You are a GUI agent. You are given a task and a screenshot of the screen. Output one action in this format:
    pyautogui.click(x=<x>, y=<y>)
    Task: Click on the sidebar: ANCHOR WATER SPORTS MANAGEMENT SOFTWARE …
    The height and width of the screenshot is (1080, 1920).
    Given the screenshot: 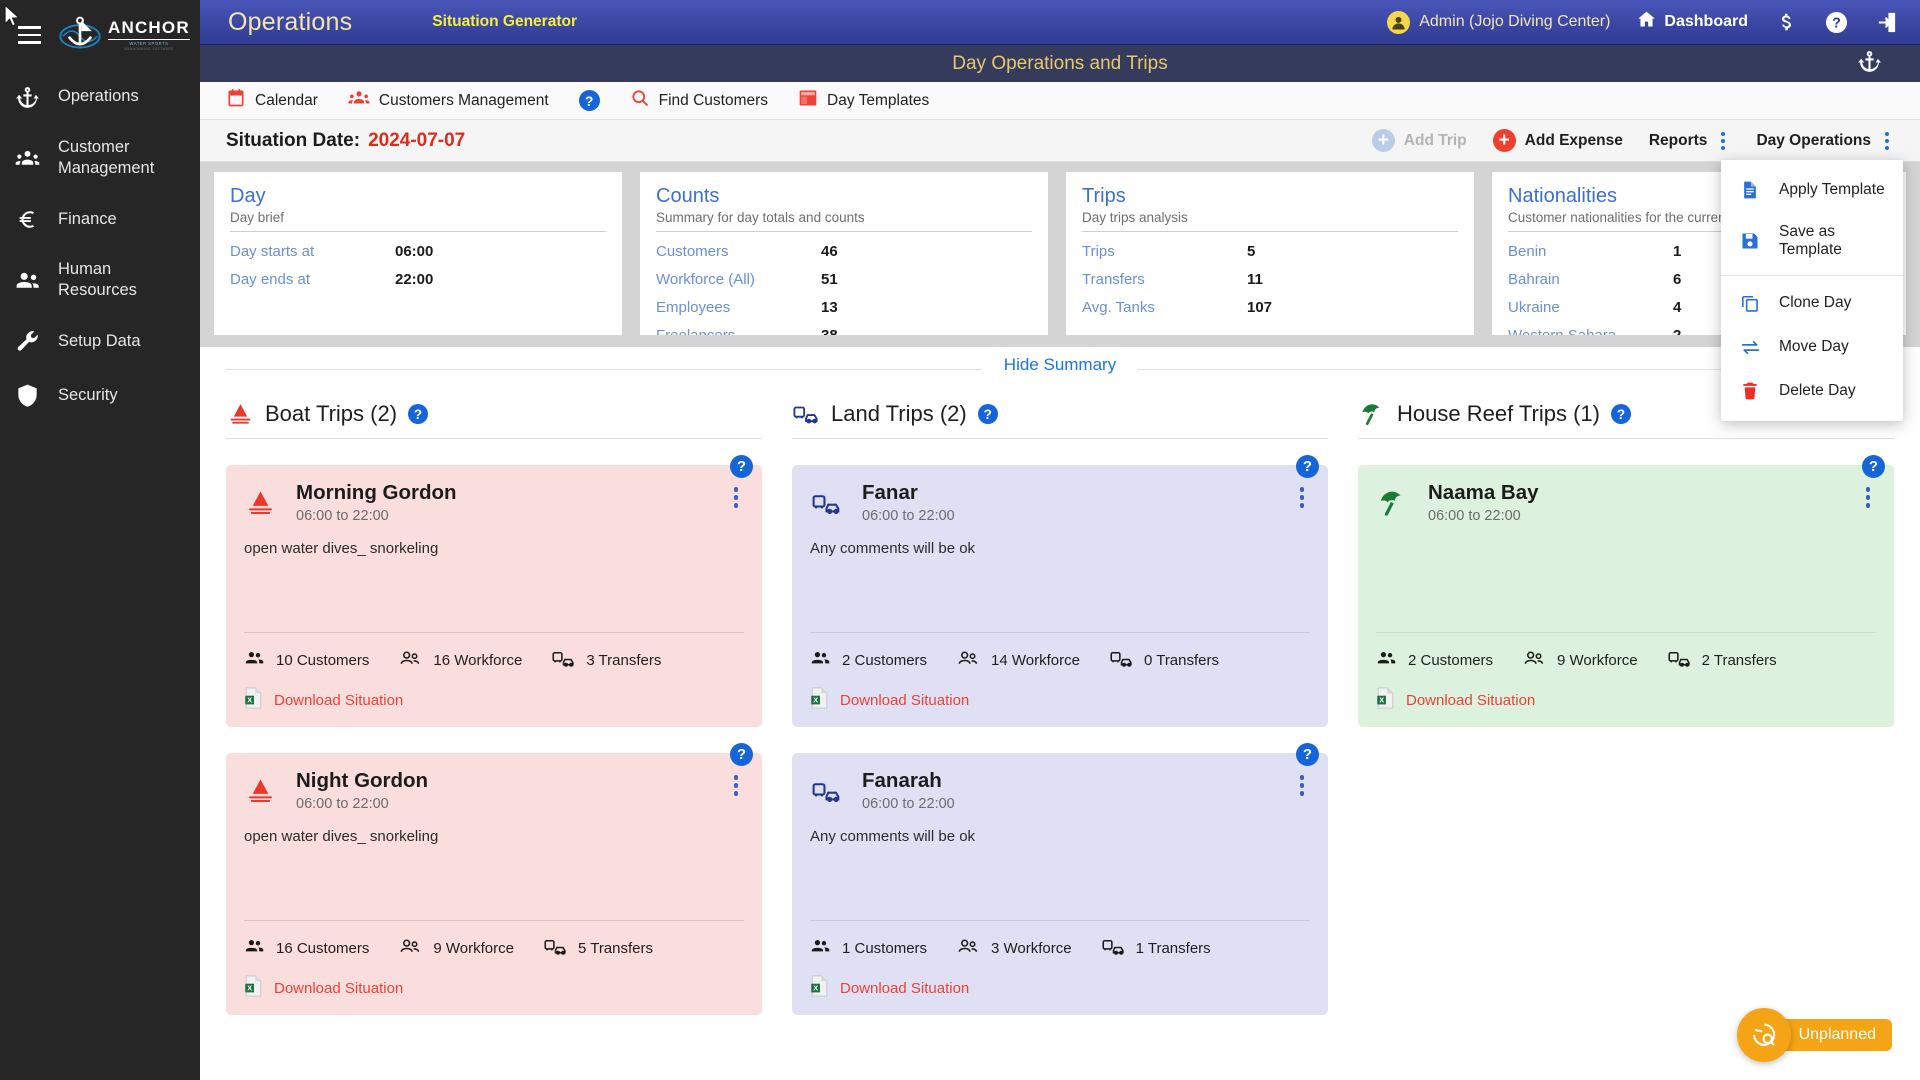 What is the action you would take?
    pyautogui.click(x=100, y=540)
    